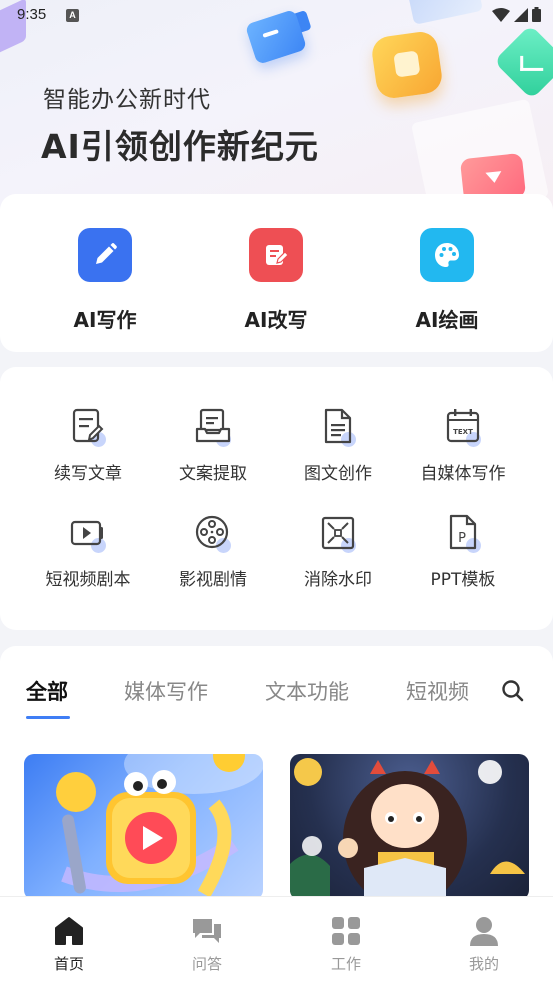  What do you see at coordinates (88, 427) in the screenshot?
I see `continue-writing-icon` at bounding box center [88, 427].